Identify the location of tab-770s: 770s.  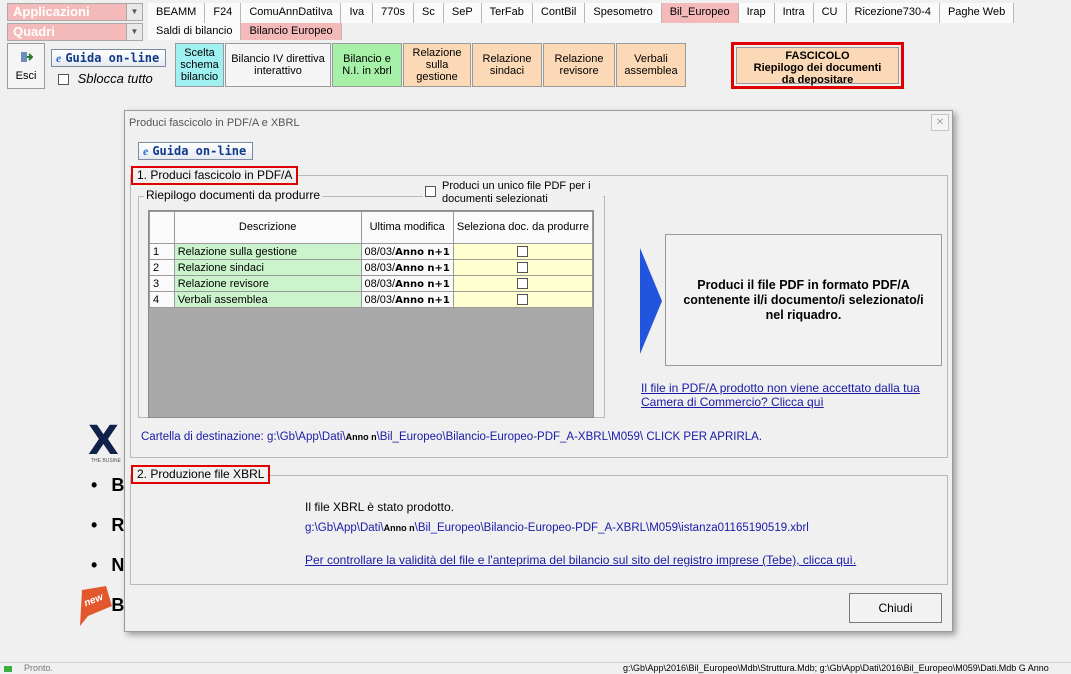
(394, 13).